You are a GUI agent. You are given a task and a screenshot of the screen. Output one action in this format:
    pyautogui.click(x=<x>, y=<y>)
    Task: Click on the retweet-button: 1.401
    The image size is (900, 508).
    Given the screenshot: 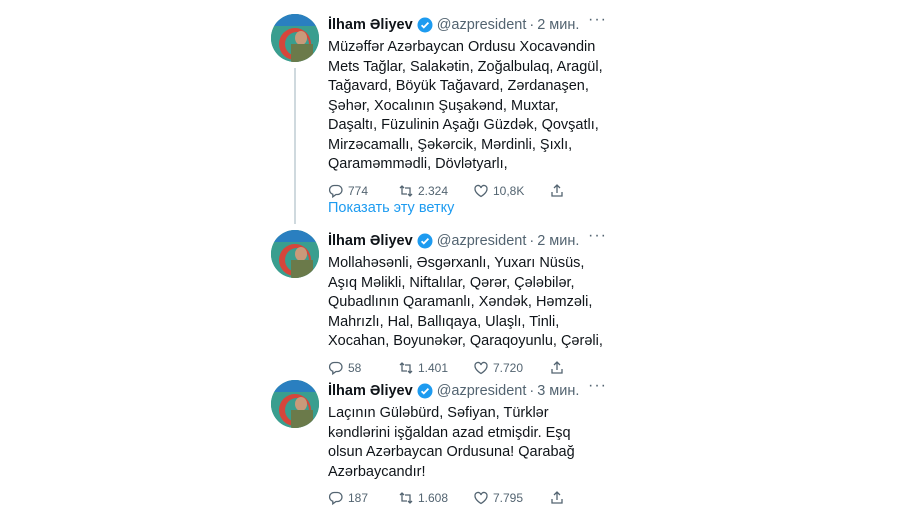 What is the action you would take?
    pyautogui.click(x=435, y=368)
    